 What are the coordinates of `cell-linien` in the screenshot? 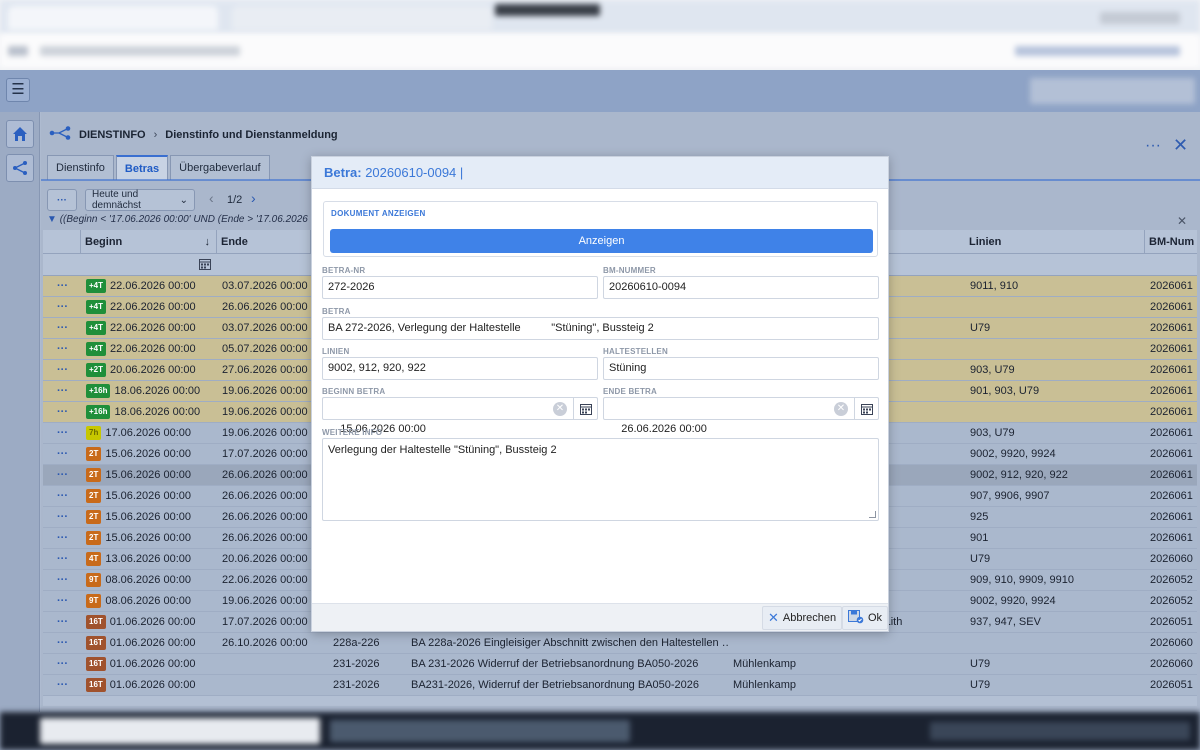 It's located at (1055, 643).